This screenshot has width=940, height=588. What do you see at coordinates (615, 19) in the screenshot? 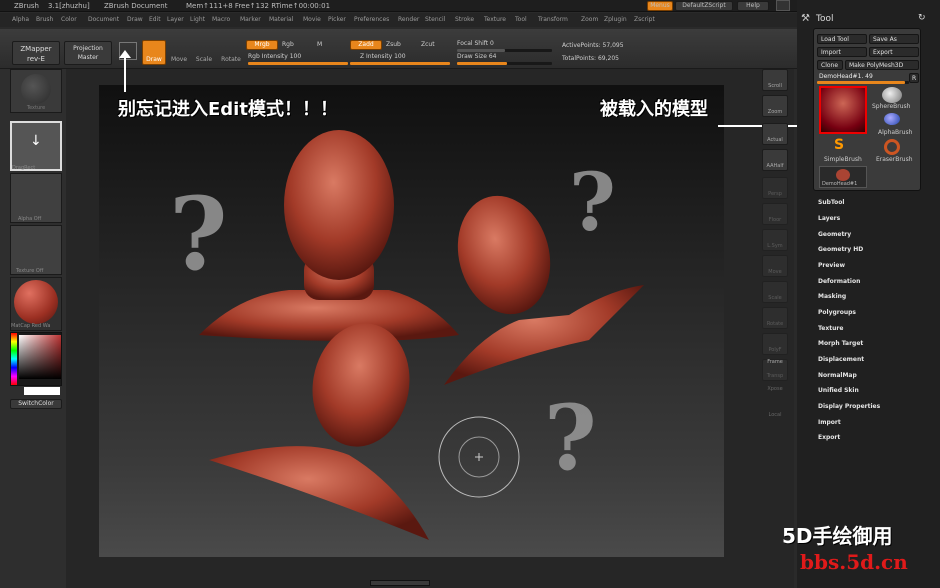
I see `menu-zplugin: Zplugin` at bounding box center [615, 19].